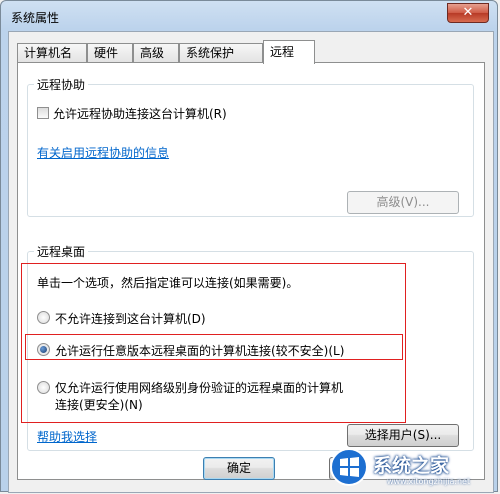  Describe the element at coordinates (289, 52) in the screenshot. I see `tab-remote: 远程` at that location.